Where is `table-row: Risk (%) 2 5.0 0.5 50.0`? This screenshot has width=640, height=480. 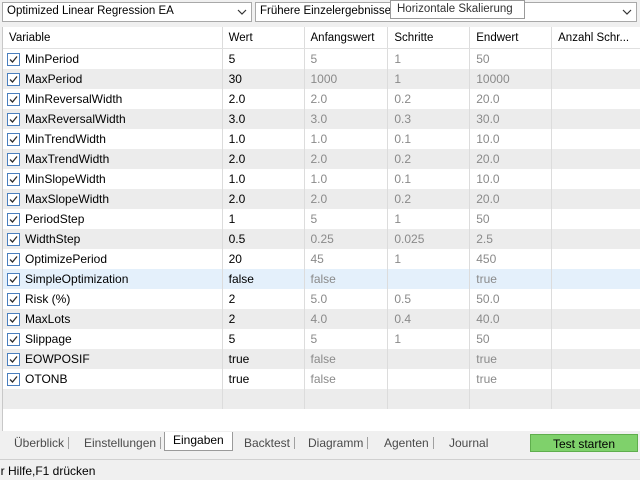
table-row: Risk (%) 2 5.0 0.5 50.0 is located at coordinates (321, 299).